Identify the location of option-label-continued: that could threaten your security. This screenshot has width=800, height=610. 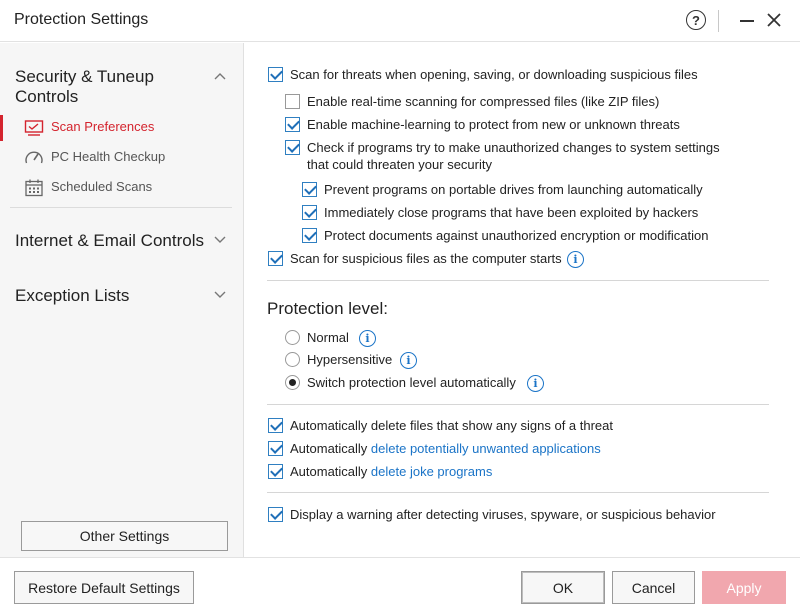
(399, 164).